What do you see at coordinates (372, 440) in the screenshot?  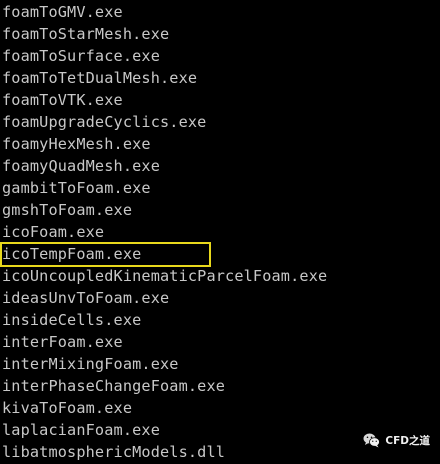 I see `wechat-icon` at bounding box center [372, 440].